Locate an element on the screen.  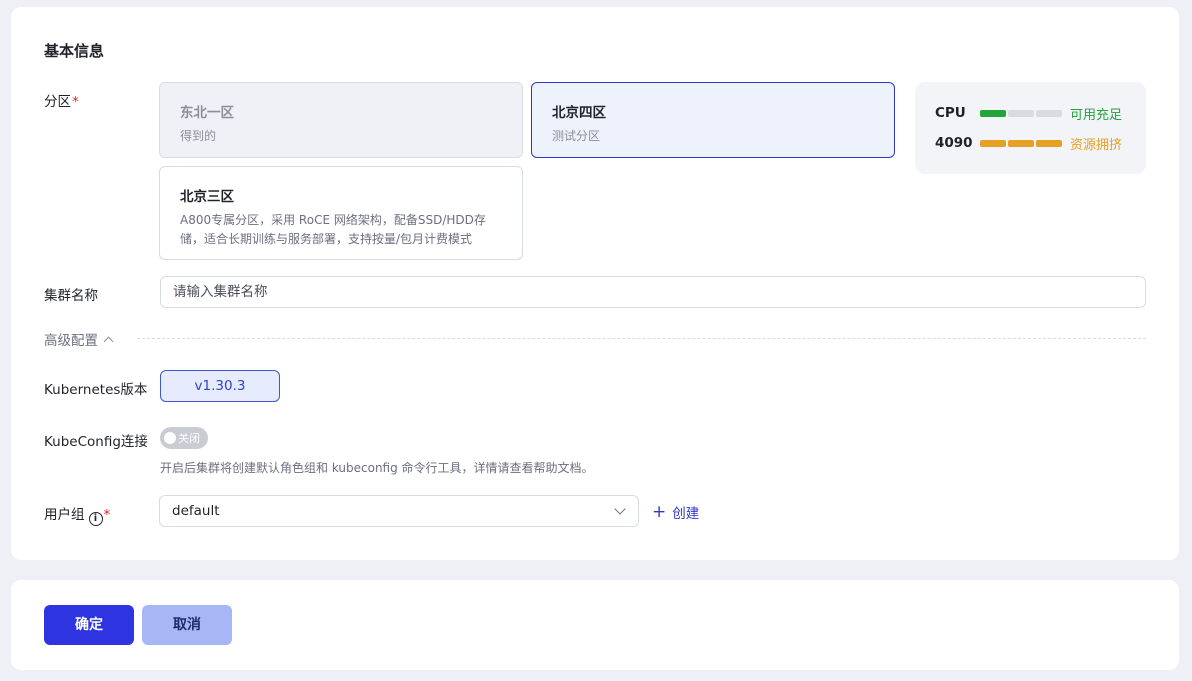
kubernetes-version-option: v1.30.3 is located at coordinates (220, 386).